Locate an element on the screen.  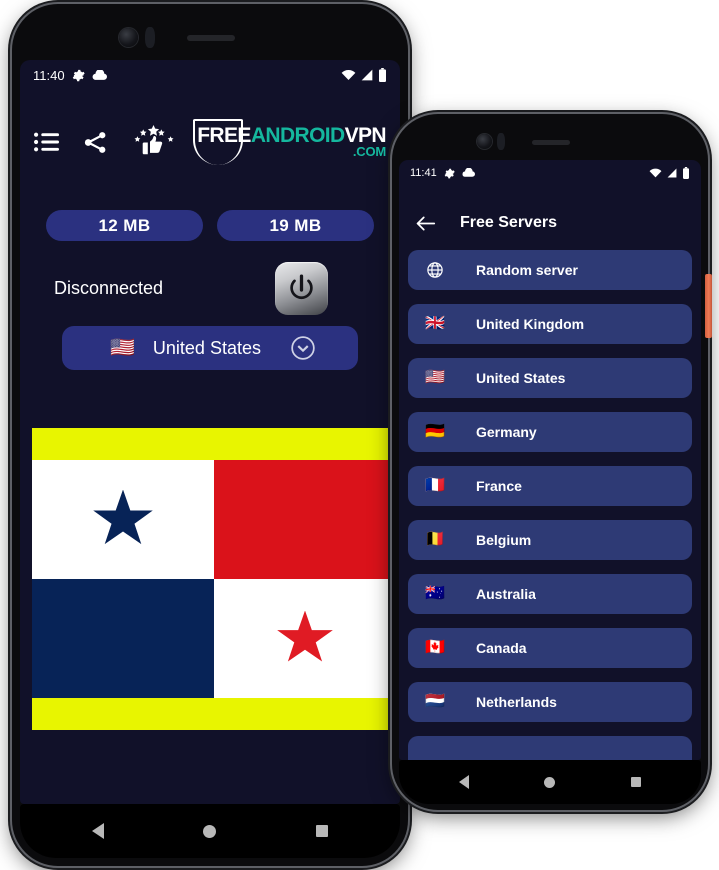
upload-badge: 19 MB is located at coordinates (295, 225).